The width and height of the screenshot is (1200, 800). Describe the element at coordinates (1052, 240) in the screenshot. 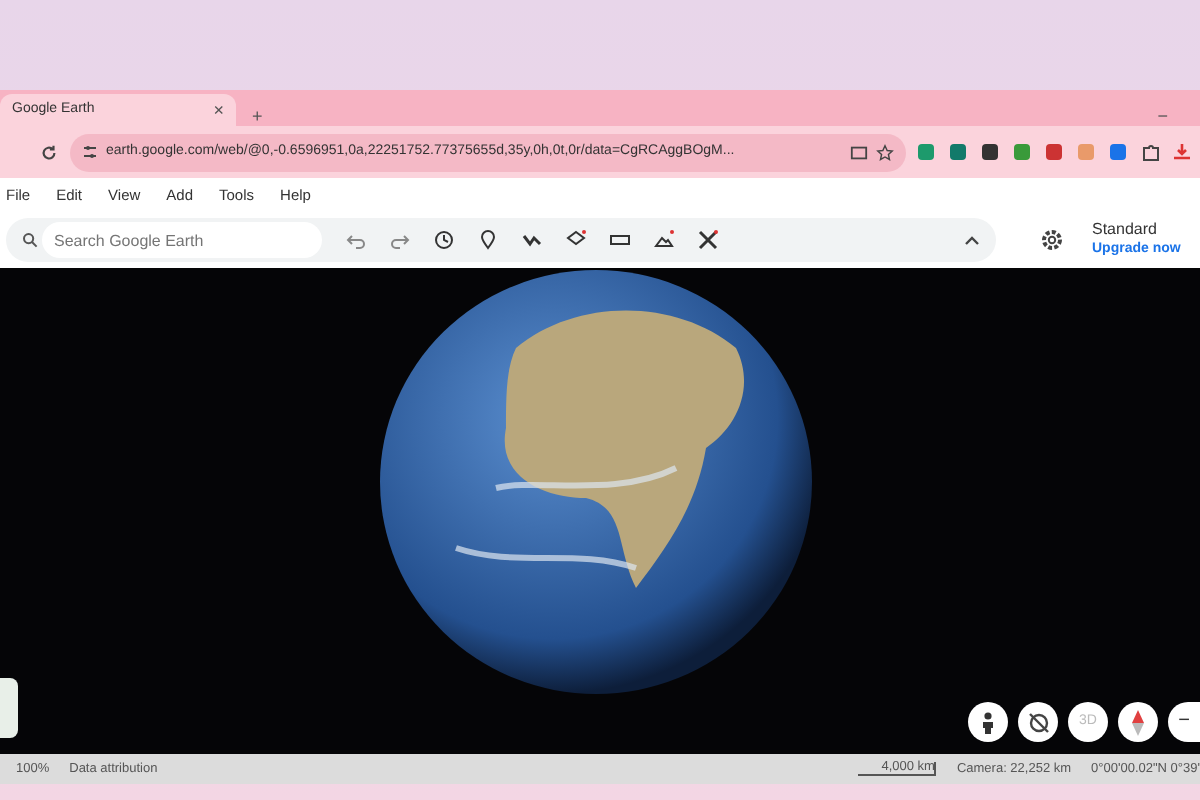

I see `settings-icon` at that location.